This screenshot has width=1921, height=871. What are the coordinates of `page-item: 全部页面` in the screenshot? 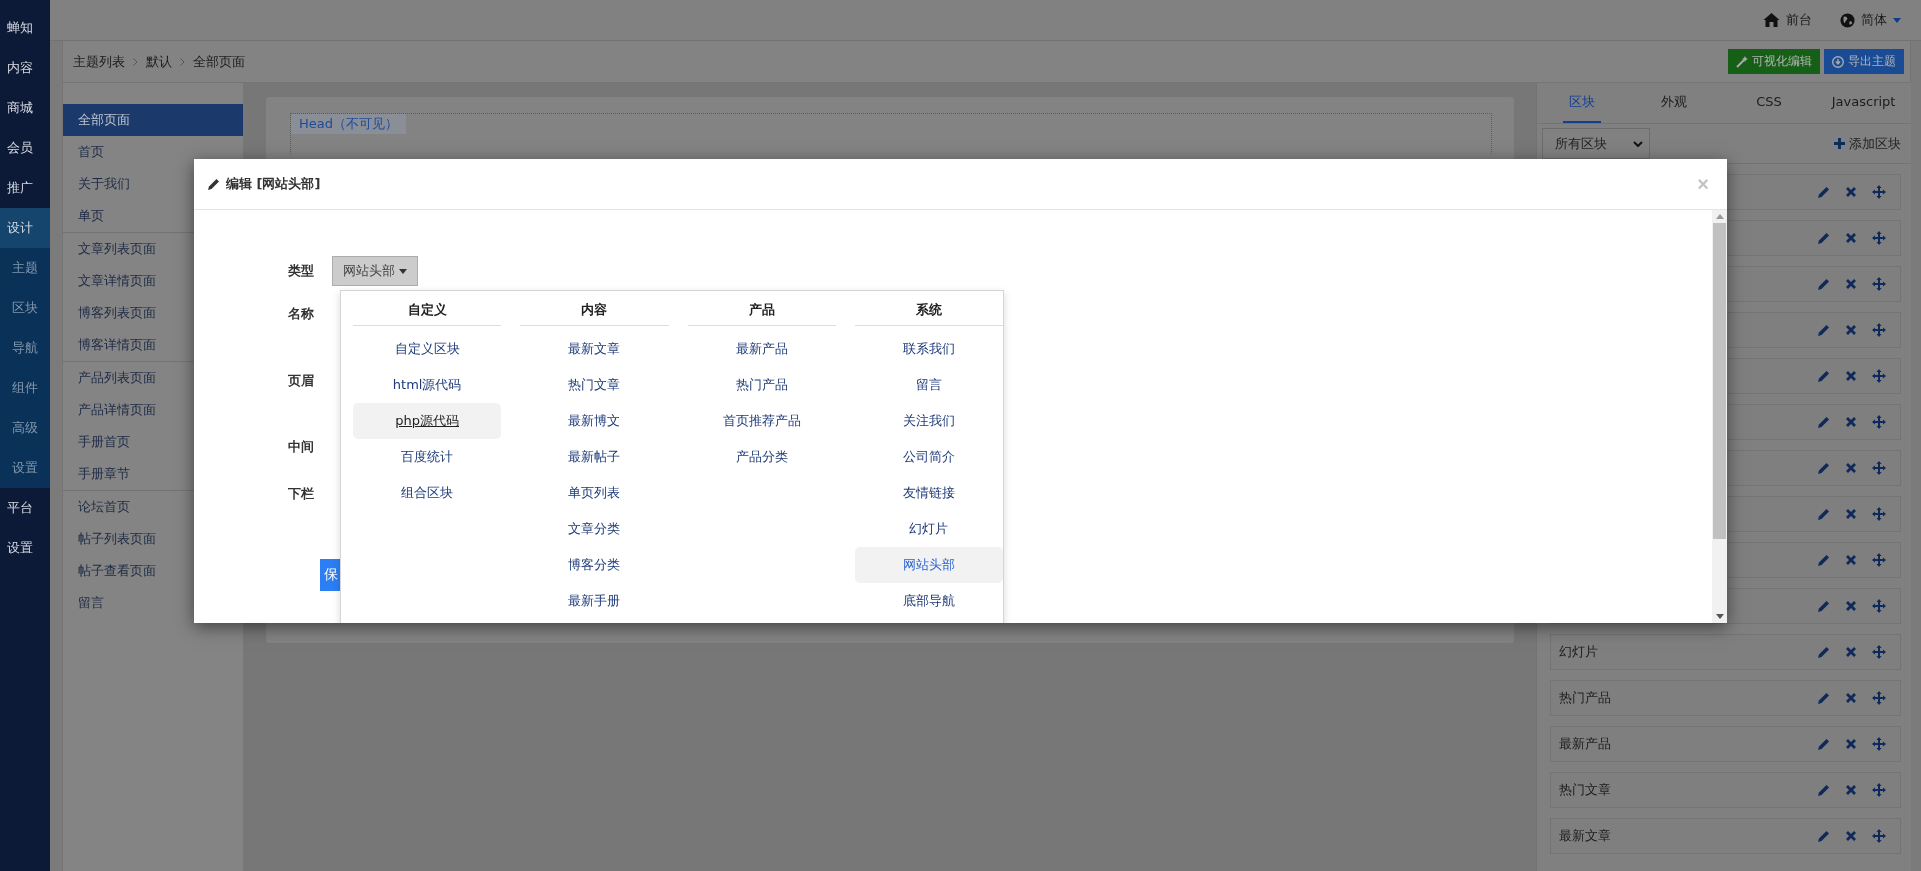 It's located at (153, 120).